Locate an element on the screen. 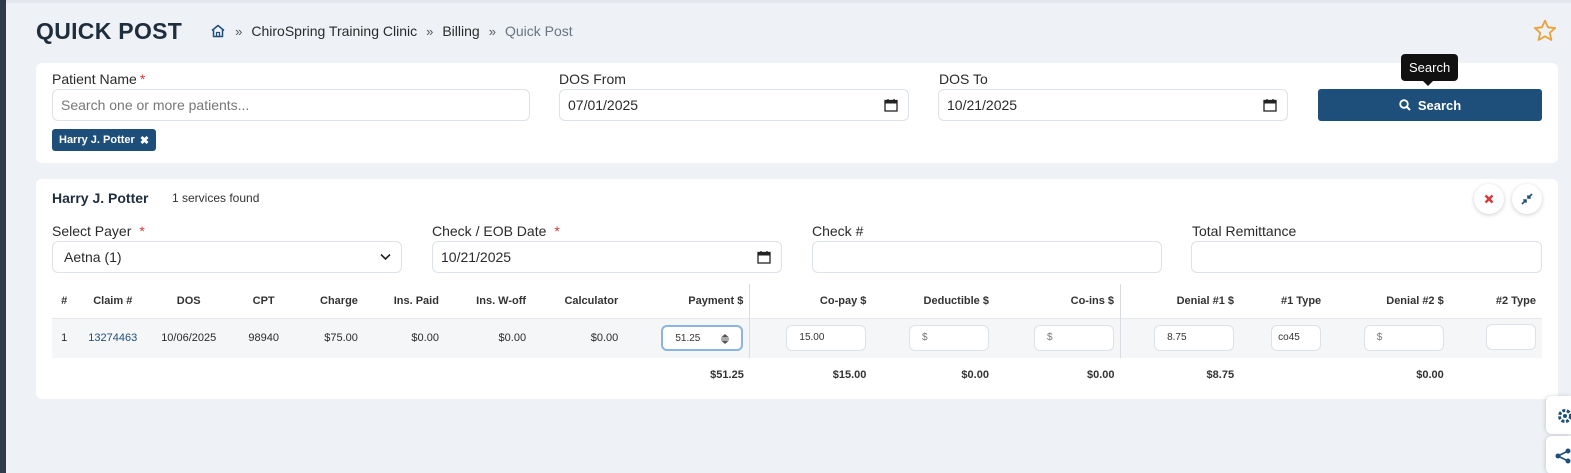  total-deductible: $0.00 is located at coordinates (975, 375).